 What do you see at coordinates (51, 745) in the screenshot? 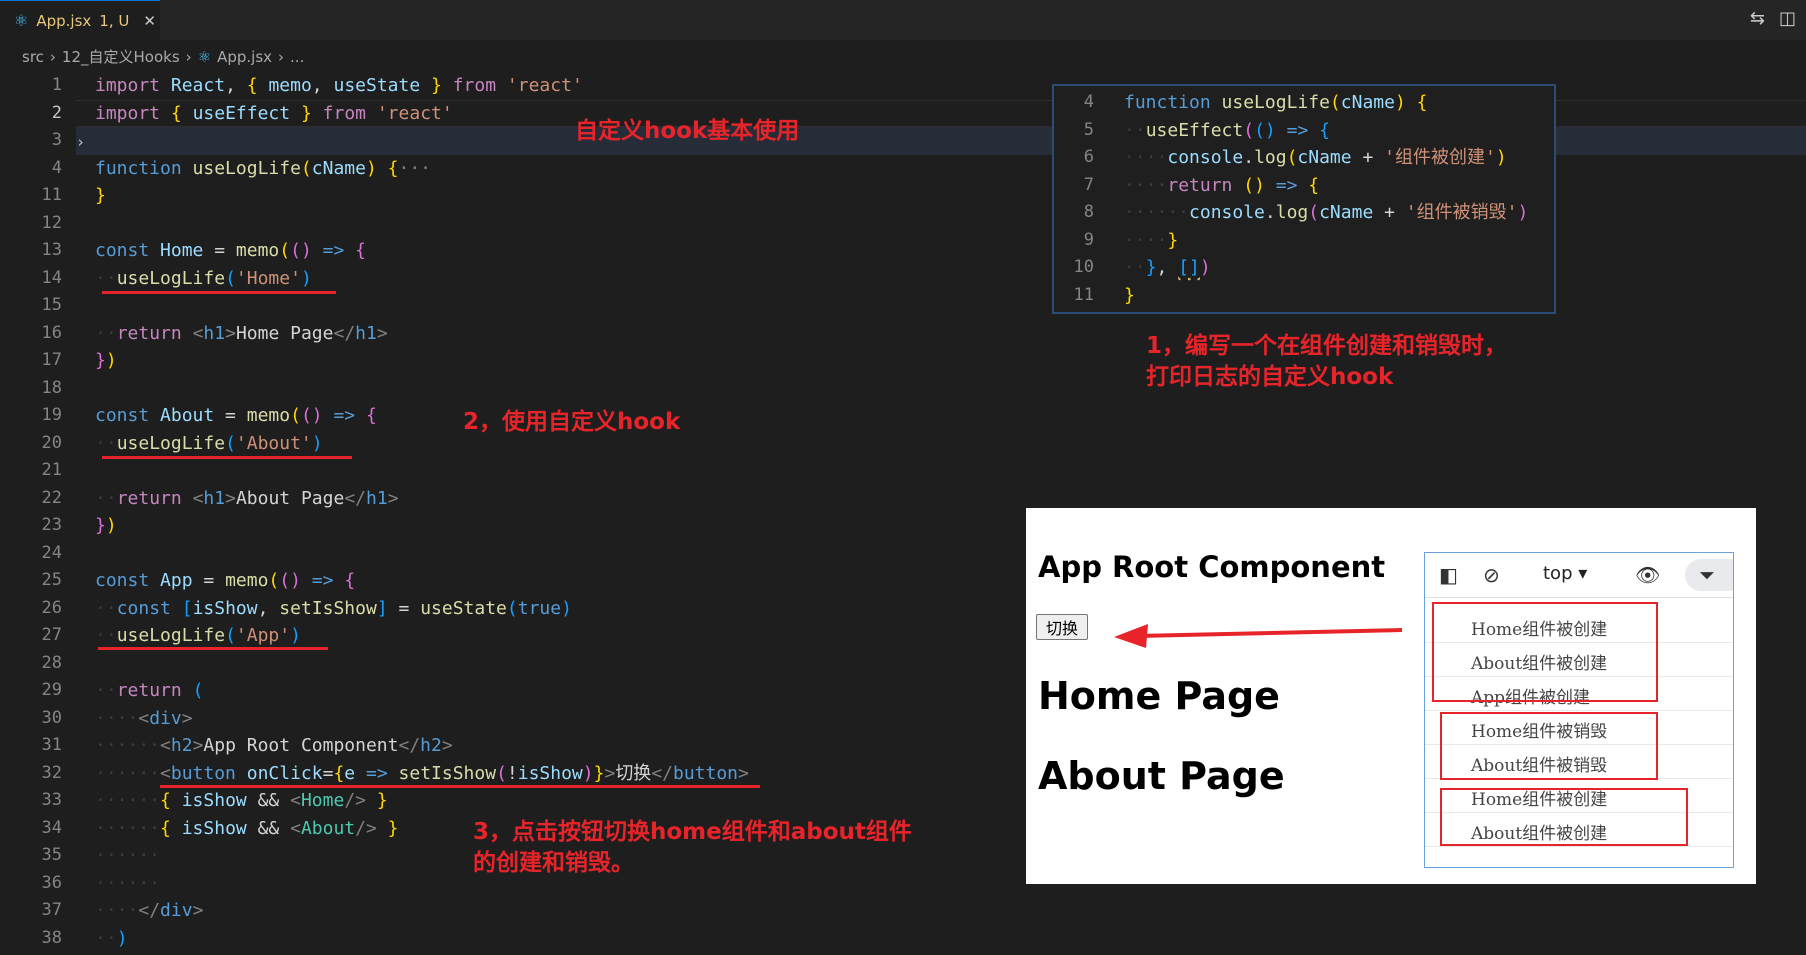
I see `line-number: 31` at bounding box center [51, 745].